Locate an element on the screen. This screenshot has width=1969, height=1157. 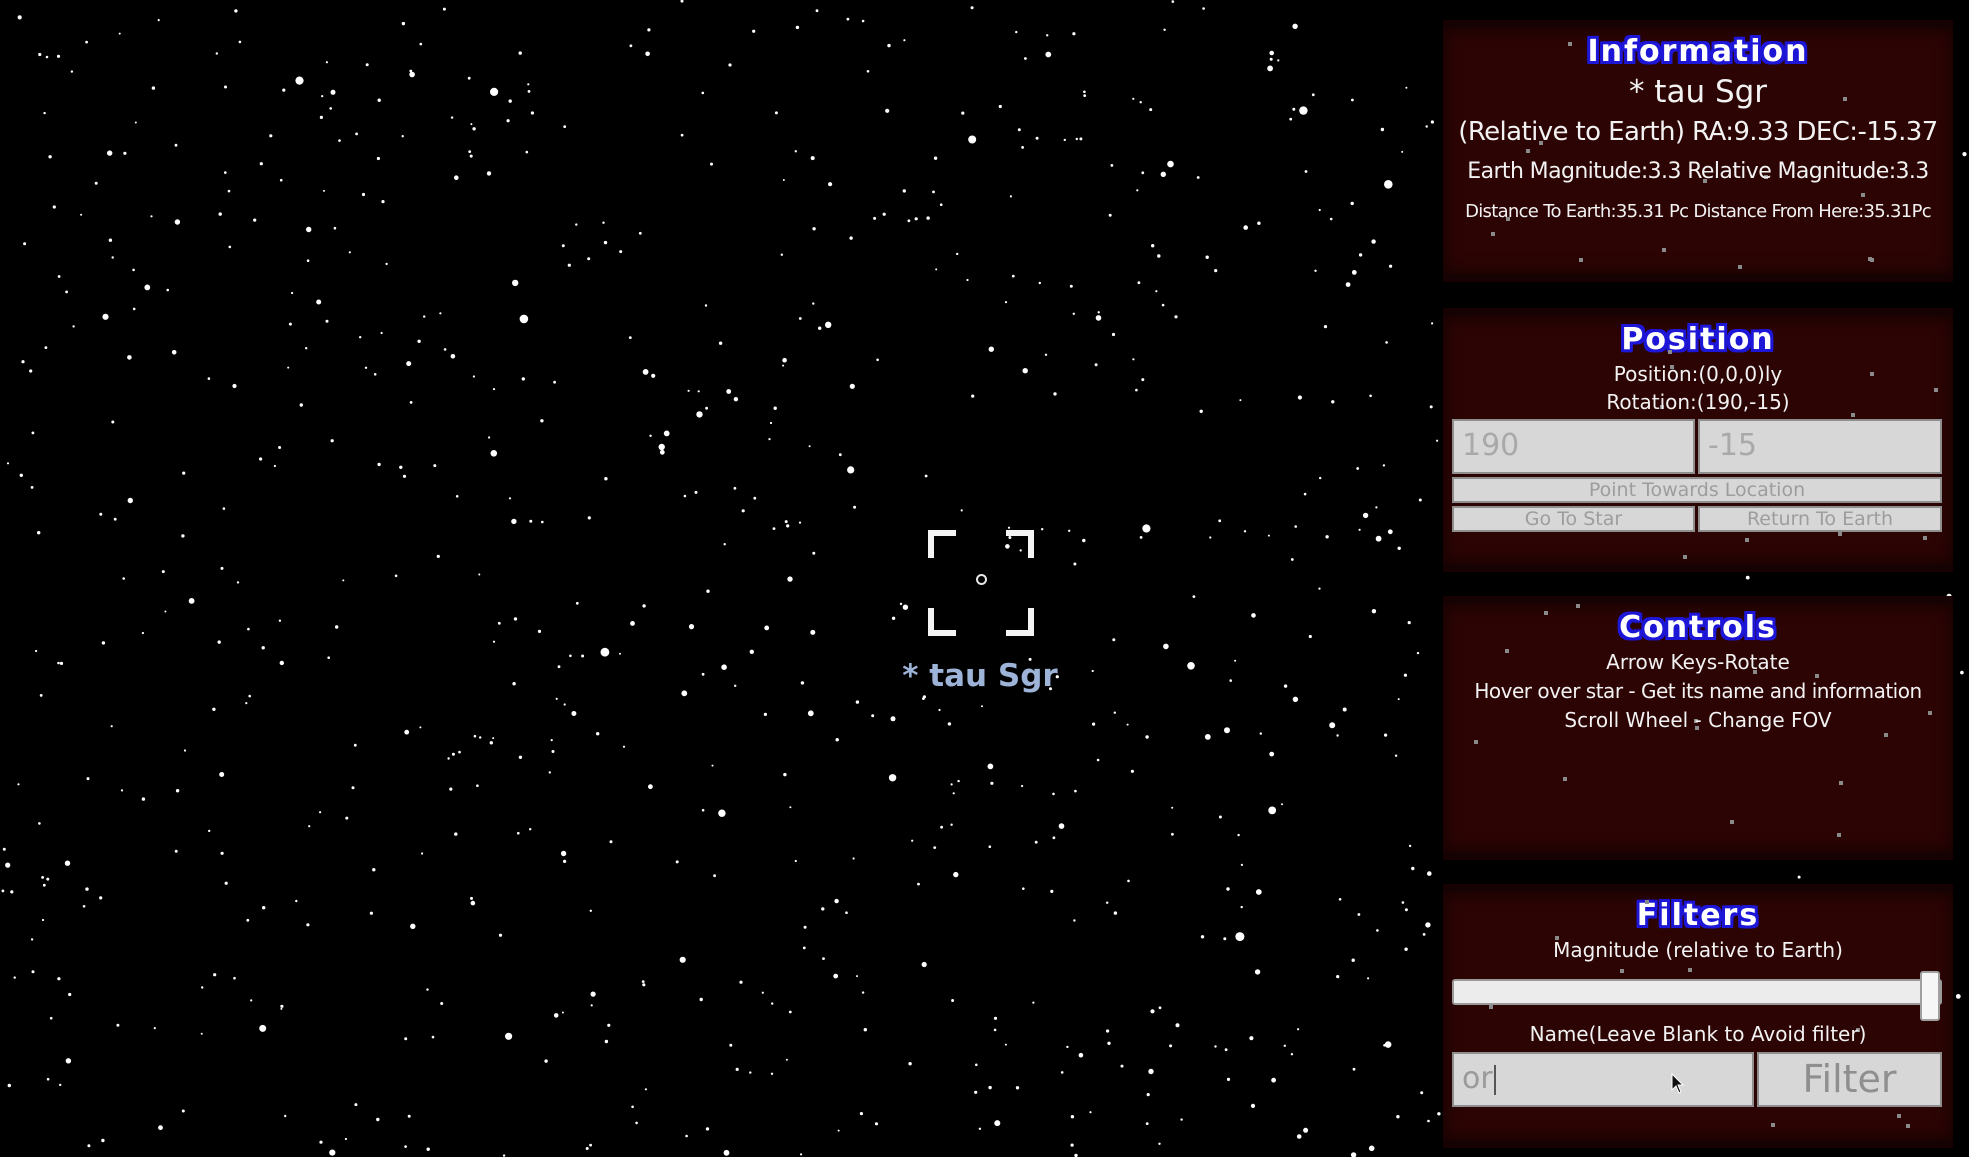
point-towards-location-button: Point Towards Location is located at coordinates (1697, 490).